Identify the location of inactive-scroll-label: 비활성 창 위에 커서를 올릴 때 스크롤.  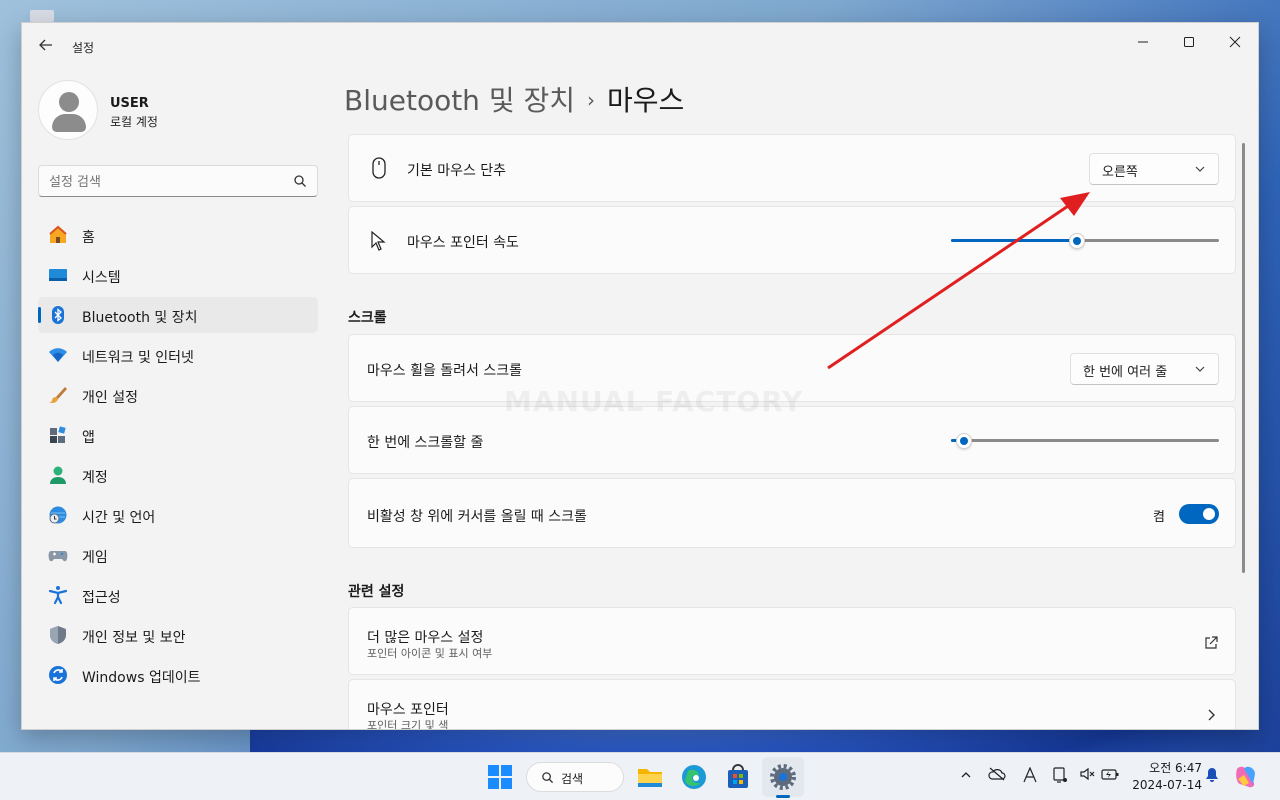
(477, 517).